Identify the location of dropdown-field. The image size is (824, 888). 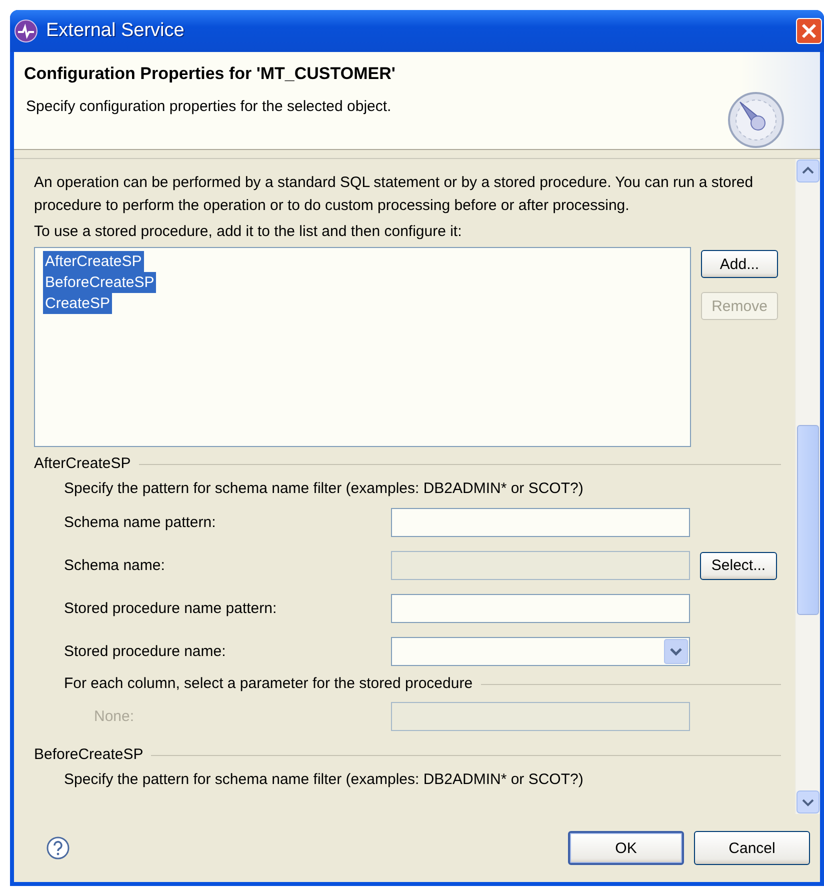
(540, 651).